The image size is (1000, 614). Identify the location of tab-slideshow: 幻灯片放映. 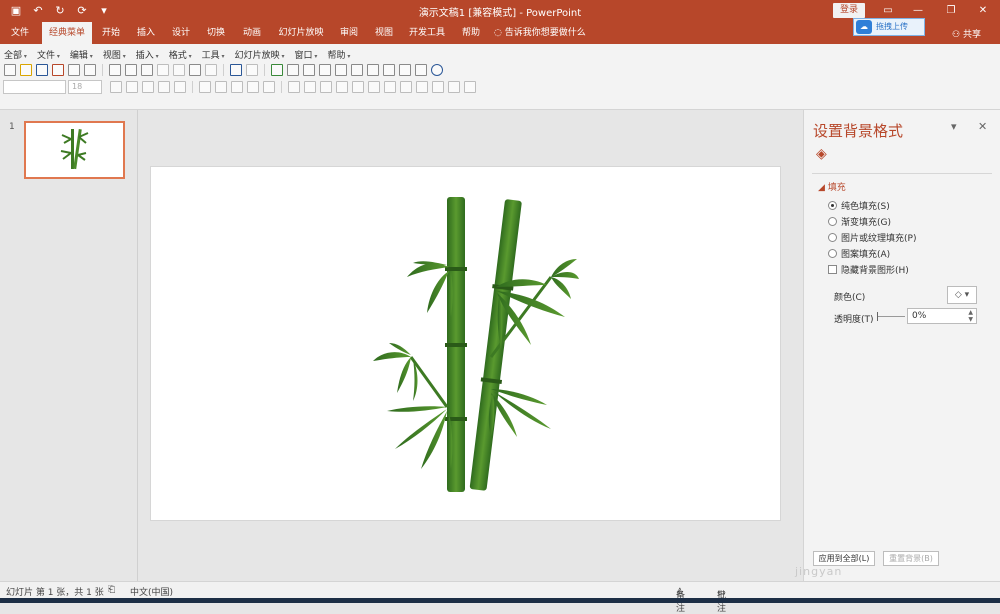
(301, 33).